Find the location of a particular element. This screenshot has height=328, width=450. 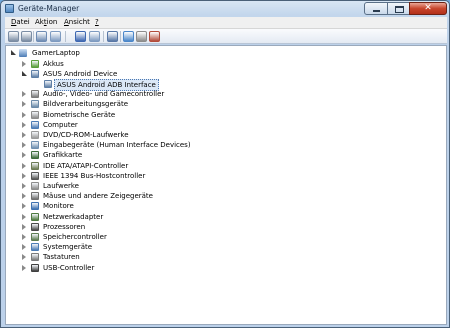

properties-icon is located at coordinates (55, 36).